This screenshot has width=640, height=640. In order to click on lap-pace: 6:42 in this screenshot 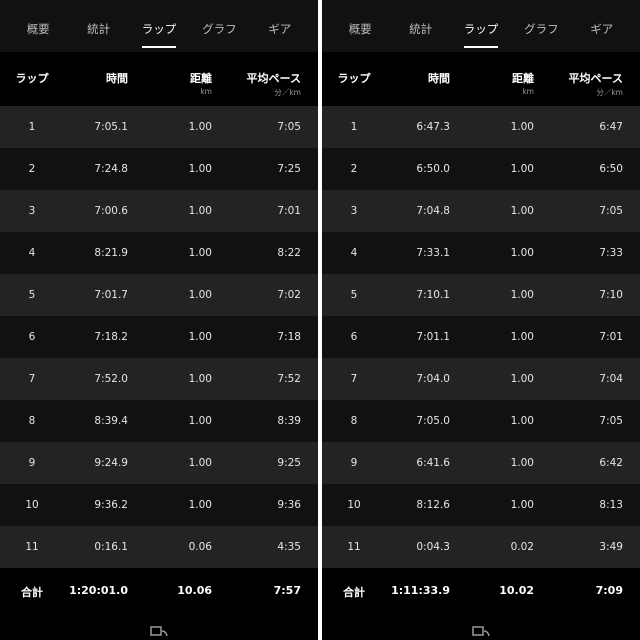, I will do `click(611, 463)`.